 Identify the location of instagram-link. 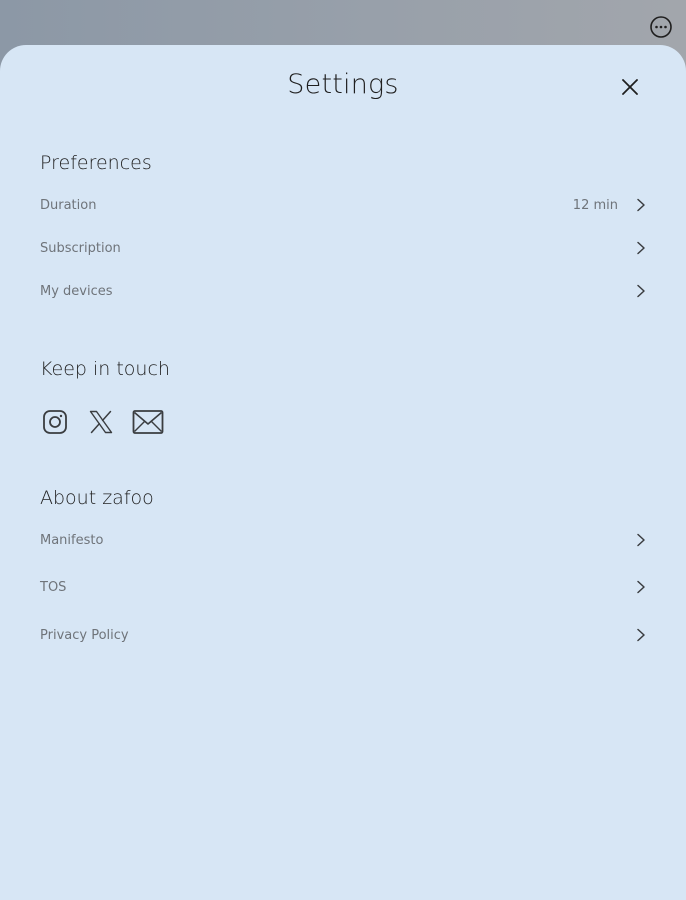
(55, 422).